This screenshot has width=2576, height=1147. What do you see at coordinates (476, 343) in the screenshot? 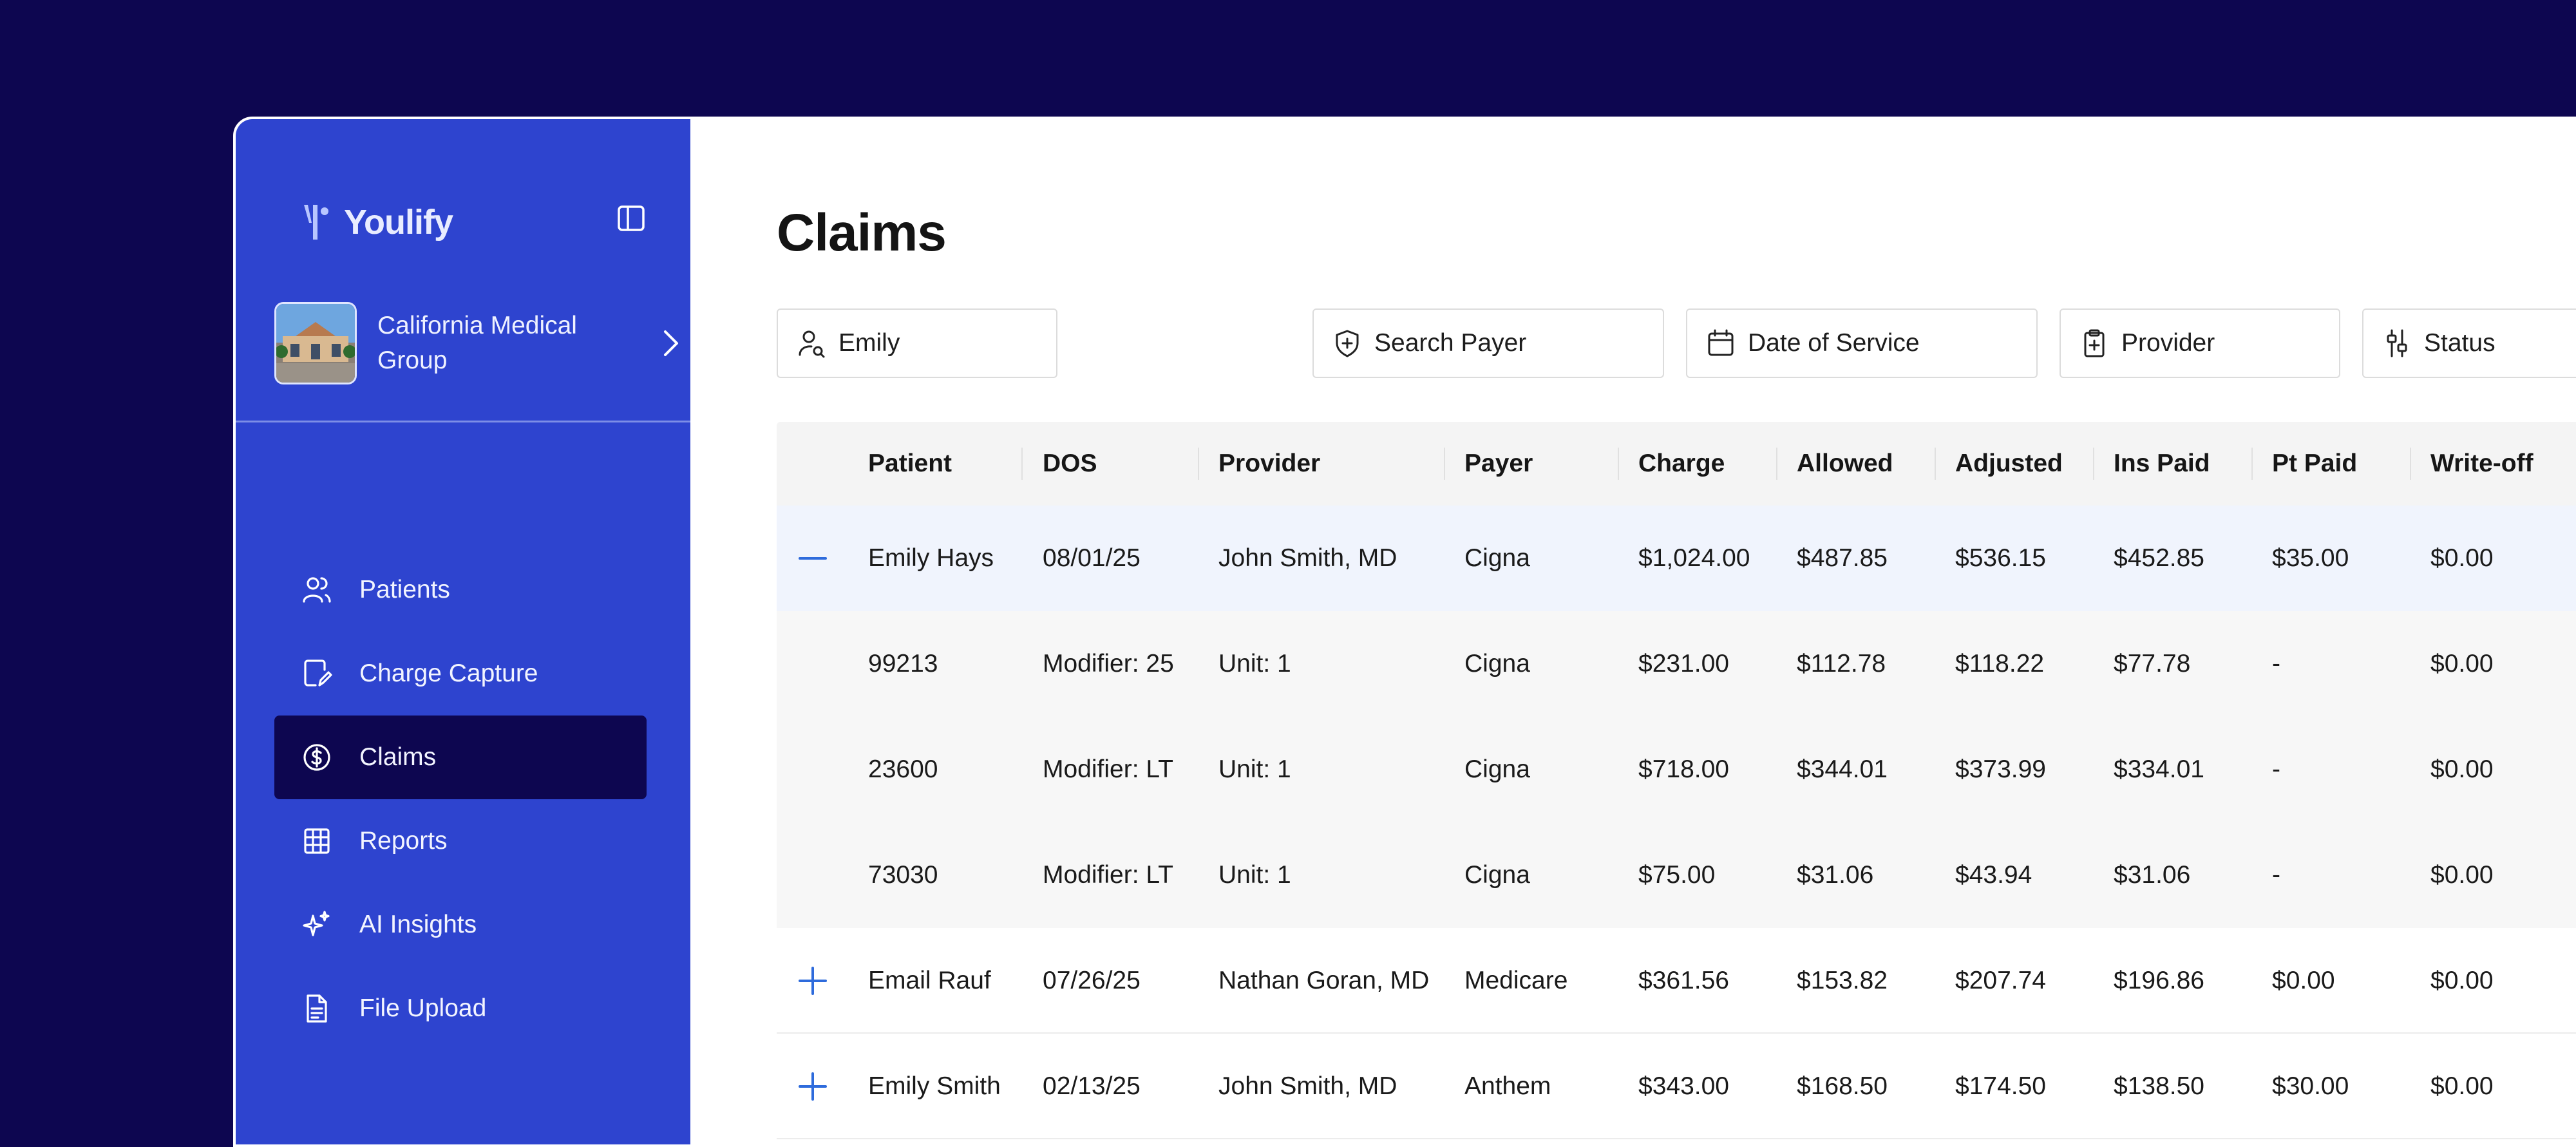
I see `org-switcher: California Medical Group` at bounding box center [476, 343].